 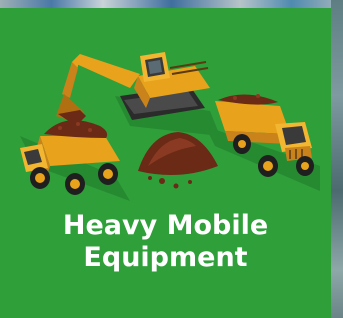 What do you see at coordinates (165, 257) in the screenshot?
I see `card-title-line-2: Equipment` at bounding box center [165, 257].